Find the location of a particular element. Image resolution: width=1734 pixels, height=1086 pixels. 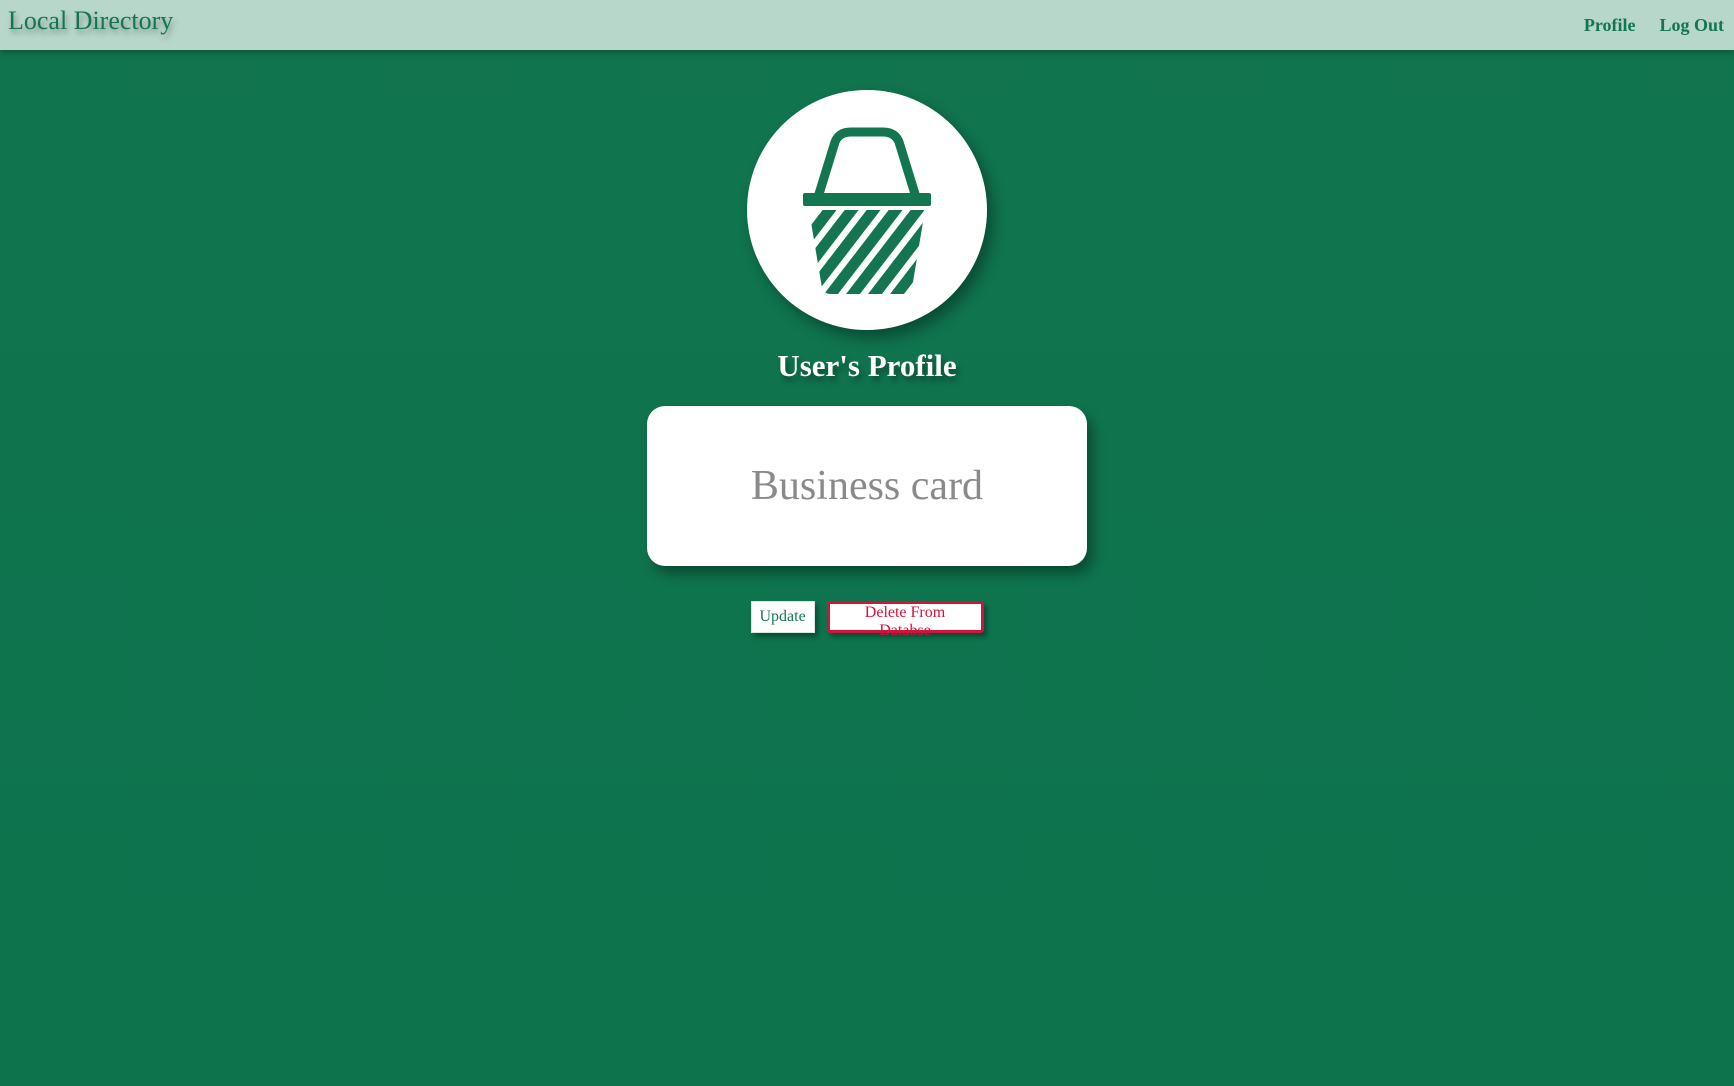

business-card-text: Business card is located at coordinates (867, 486).